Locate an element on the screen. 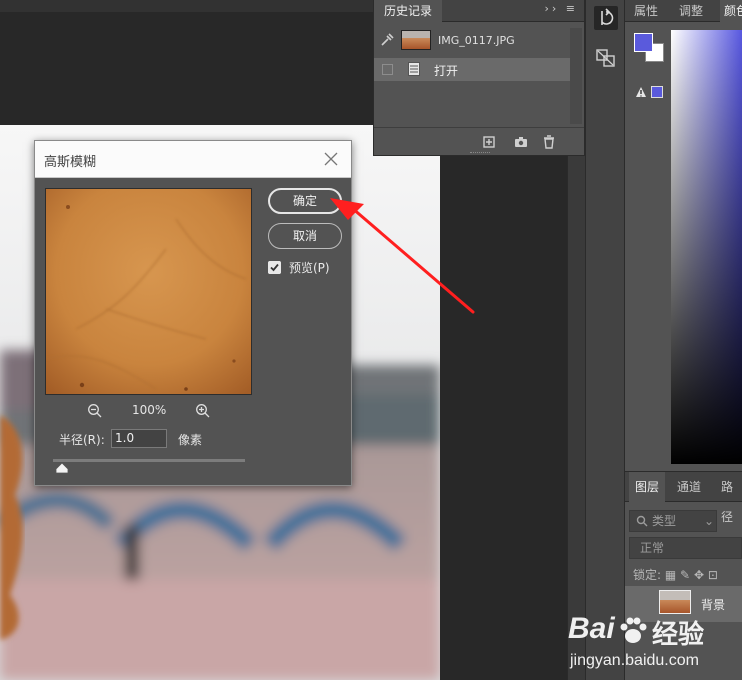  radius-label: 半径(R): is located at coordinates (82, 440).